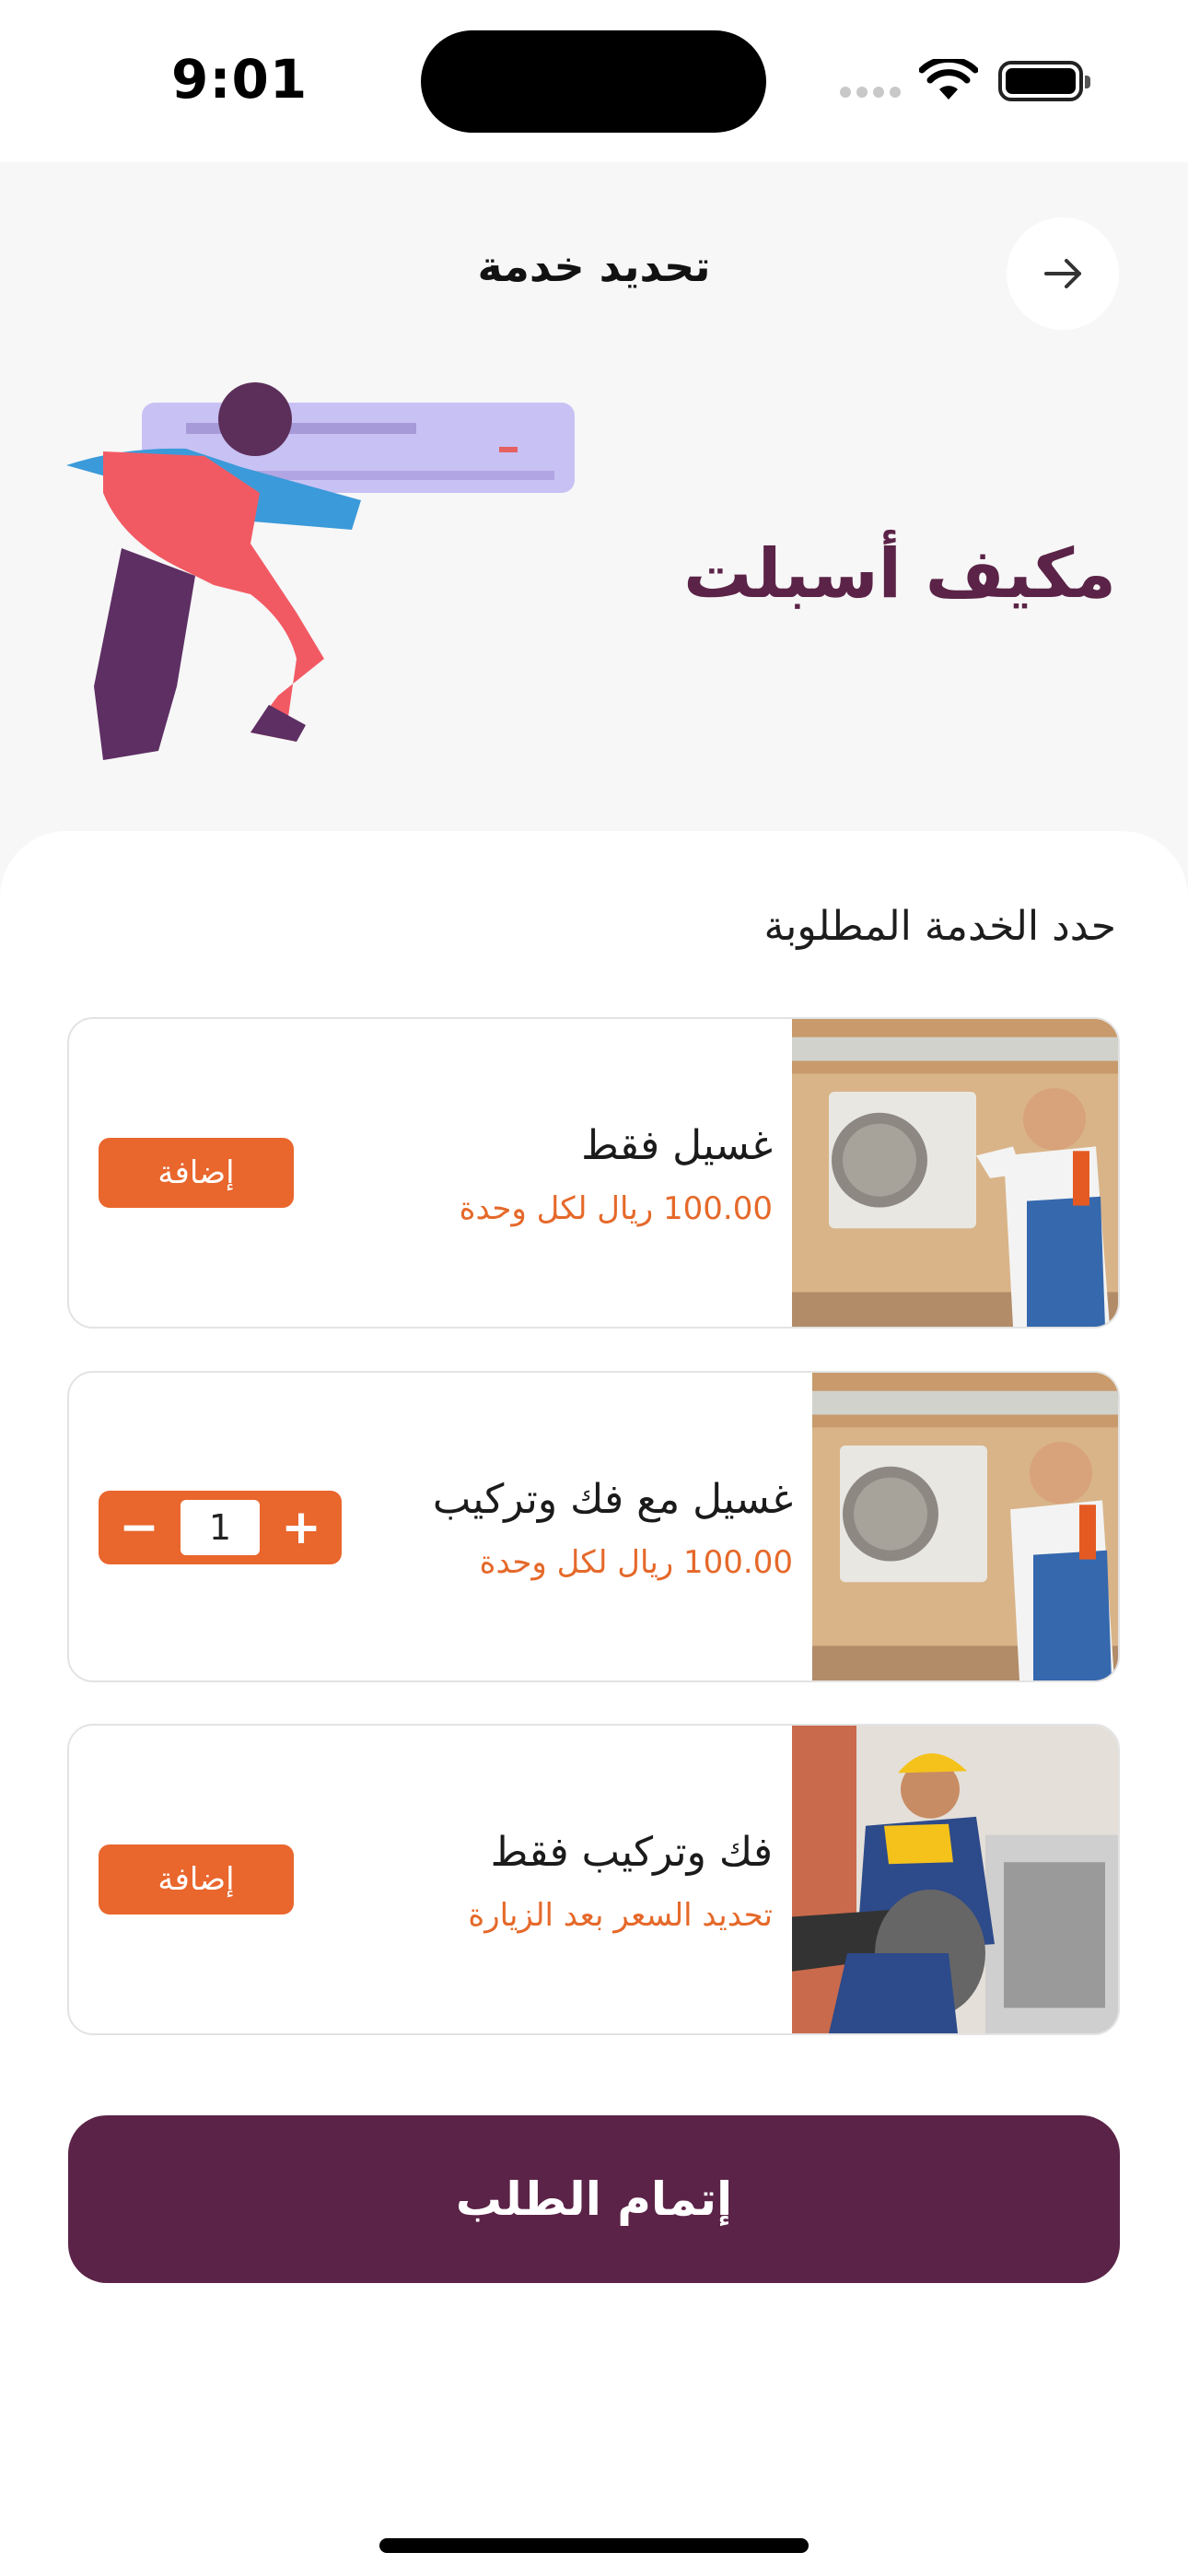 This screenshot has width=1188, height=2576. I want to click on category-title: مكيف أسبلت, so click(899, 574).